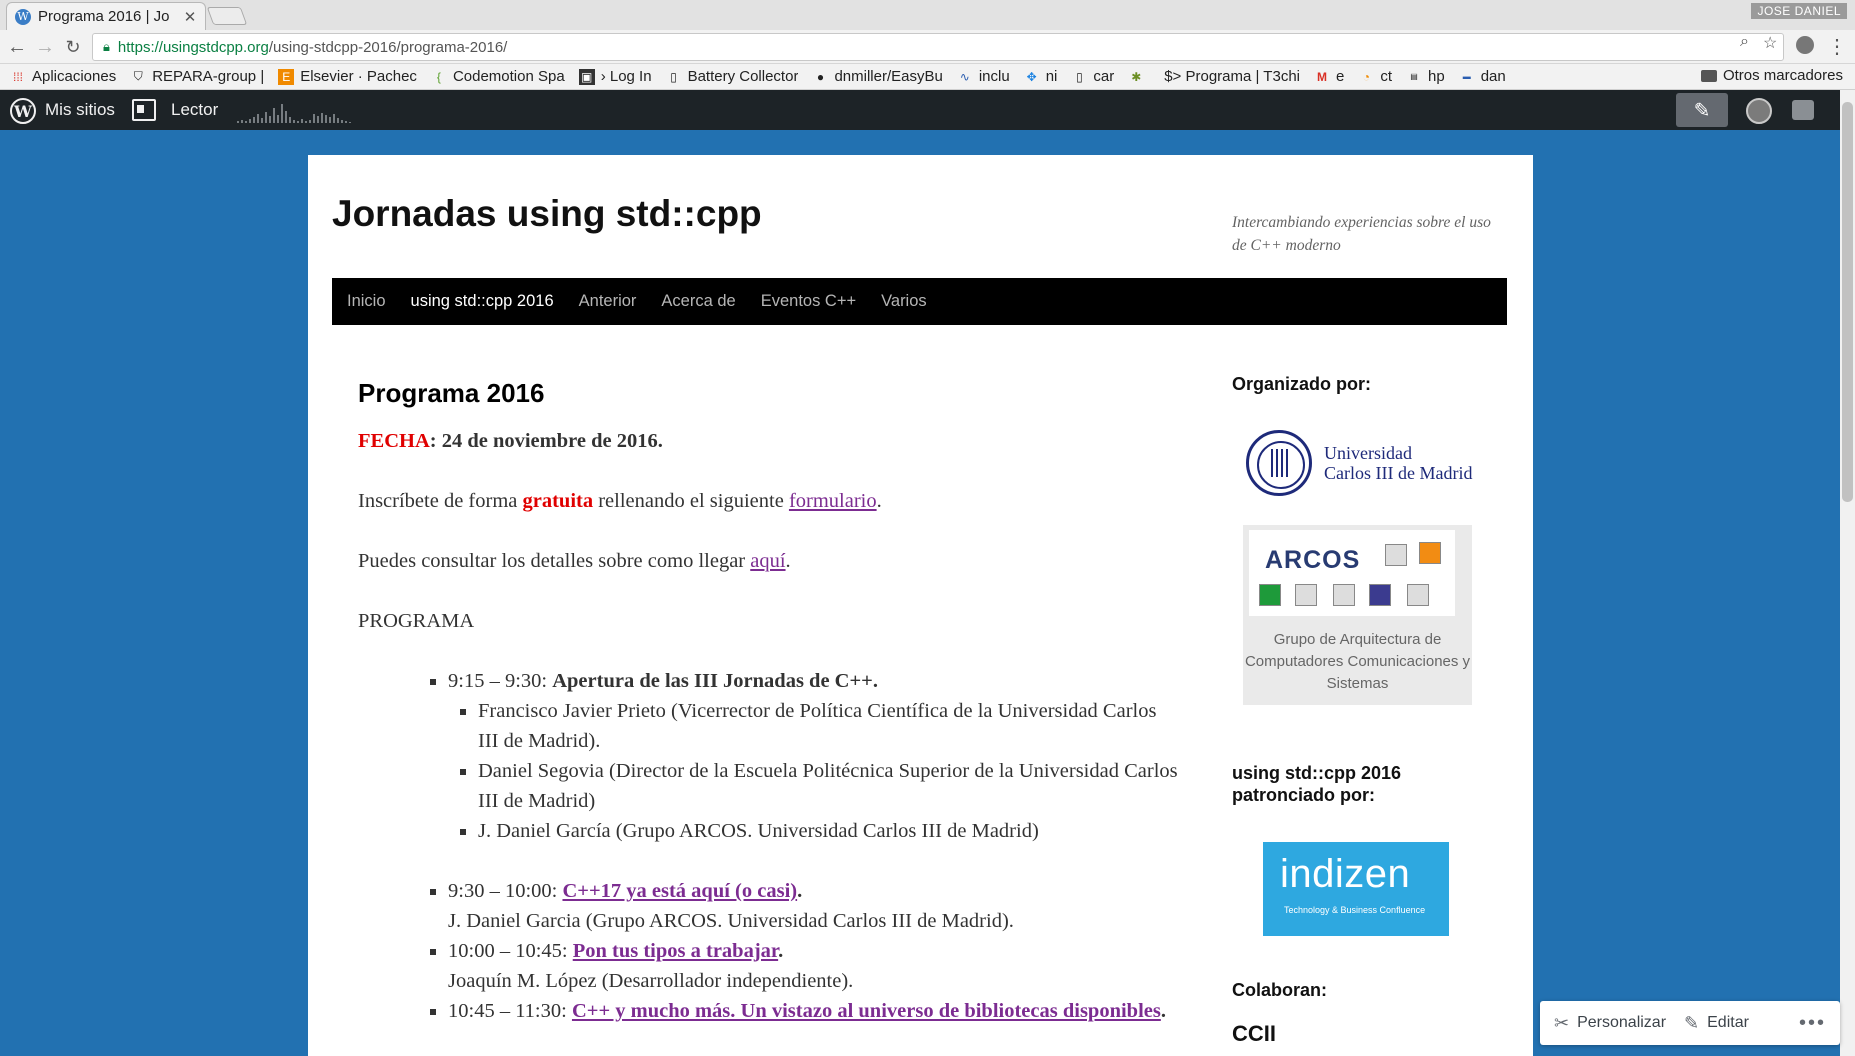 This screenshot has height=1056, width=1855. What do you see at coordinates (1414, 76) in the screenshot?
I see `hp-icon: ▤` at bounding box center [1414, 76].